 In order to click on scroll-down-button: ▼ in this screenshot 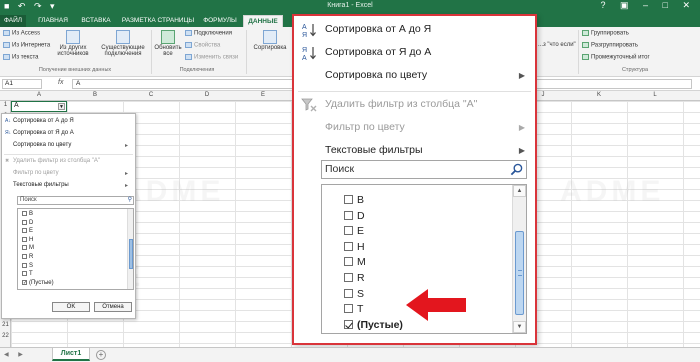, I will do `click(519, 327)`.